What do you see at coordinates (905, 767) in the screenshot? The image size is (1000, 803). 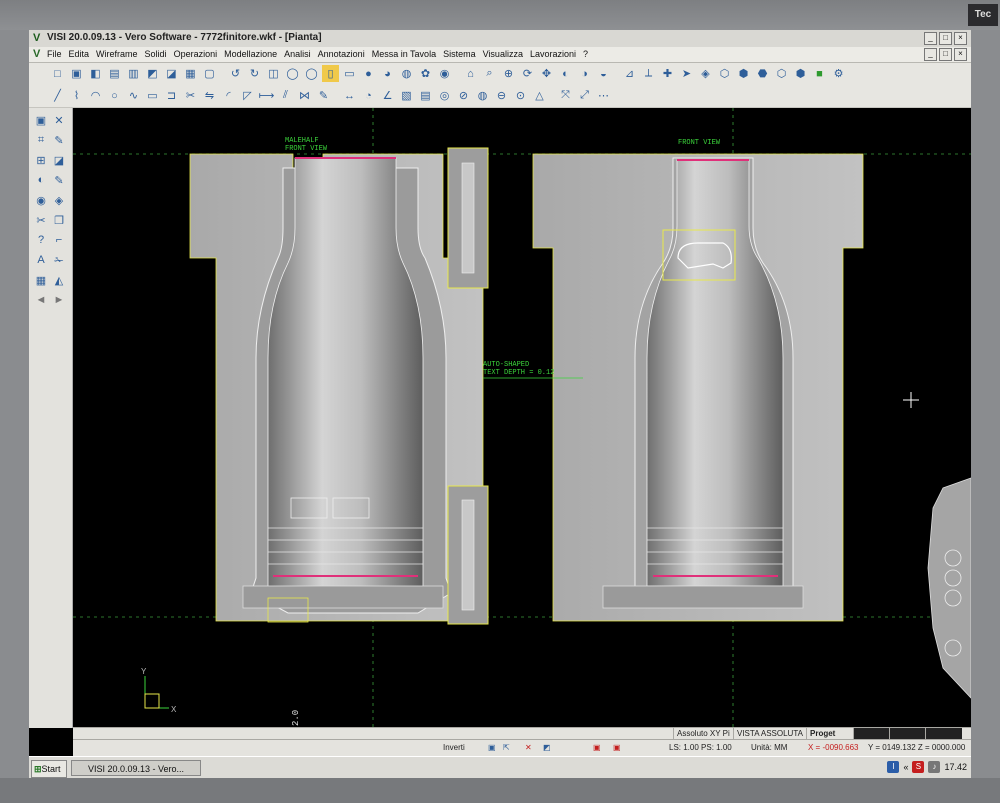 I see `tray-expand-icon: «` at bounding box center [905, 767].